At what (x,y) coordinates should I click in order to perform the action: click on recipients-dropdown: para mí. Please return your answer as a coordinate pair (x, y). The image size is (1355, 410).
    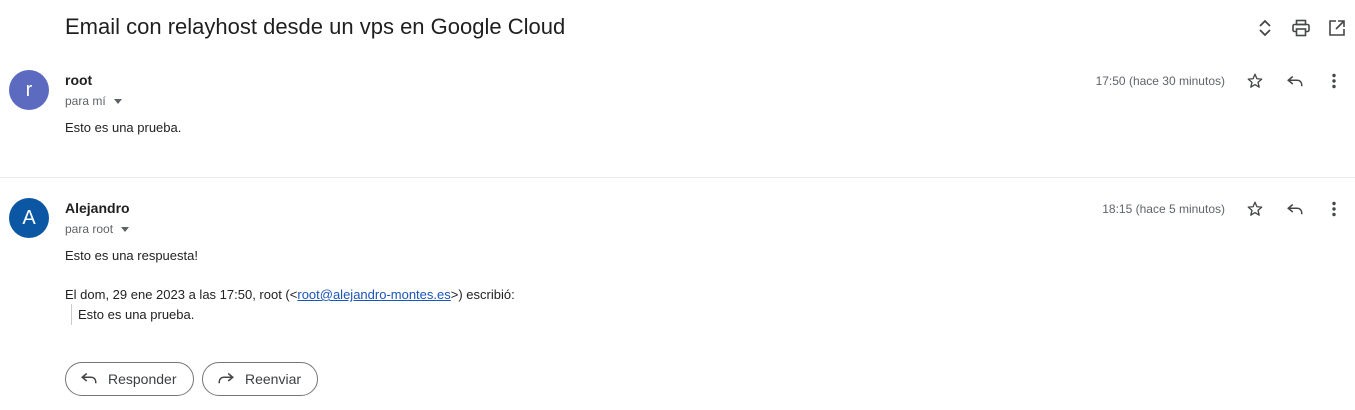
    Looking at the image, I should click on (93, 101).